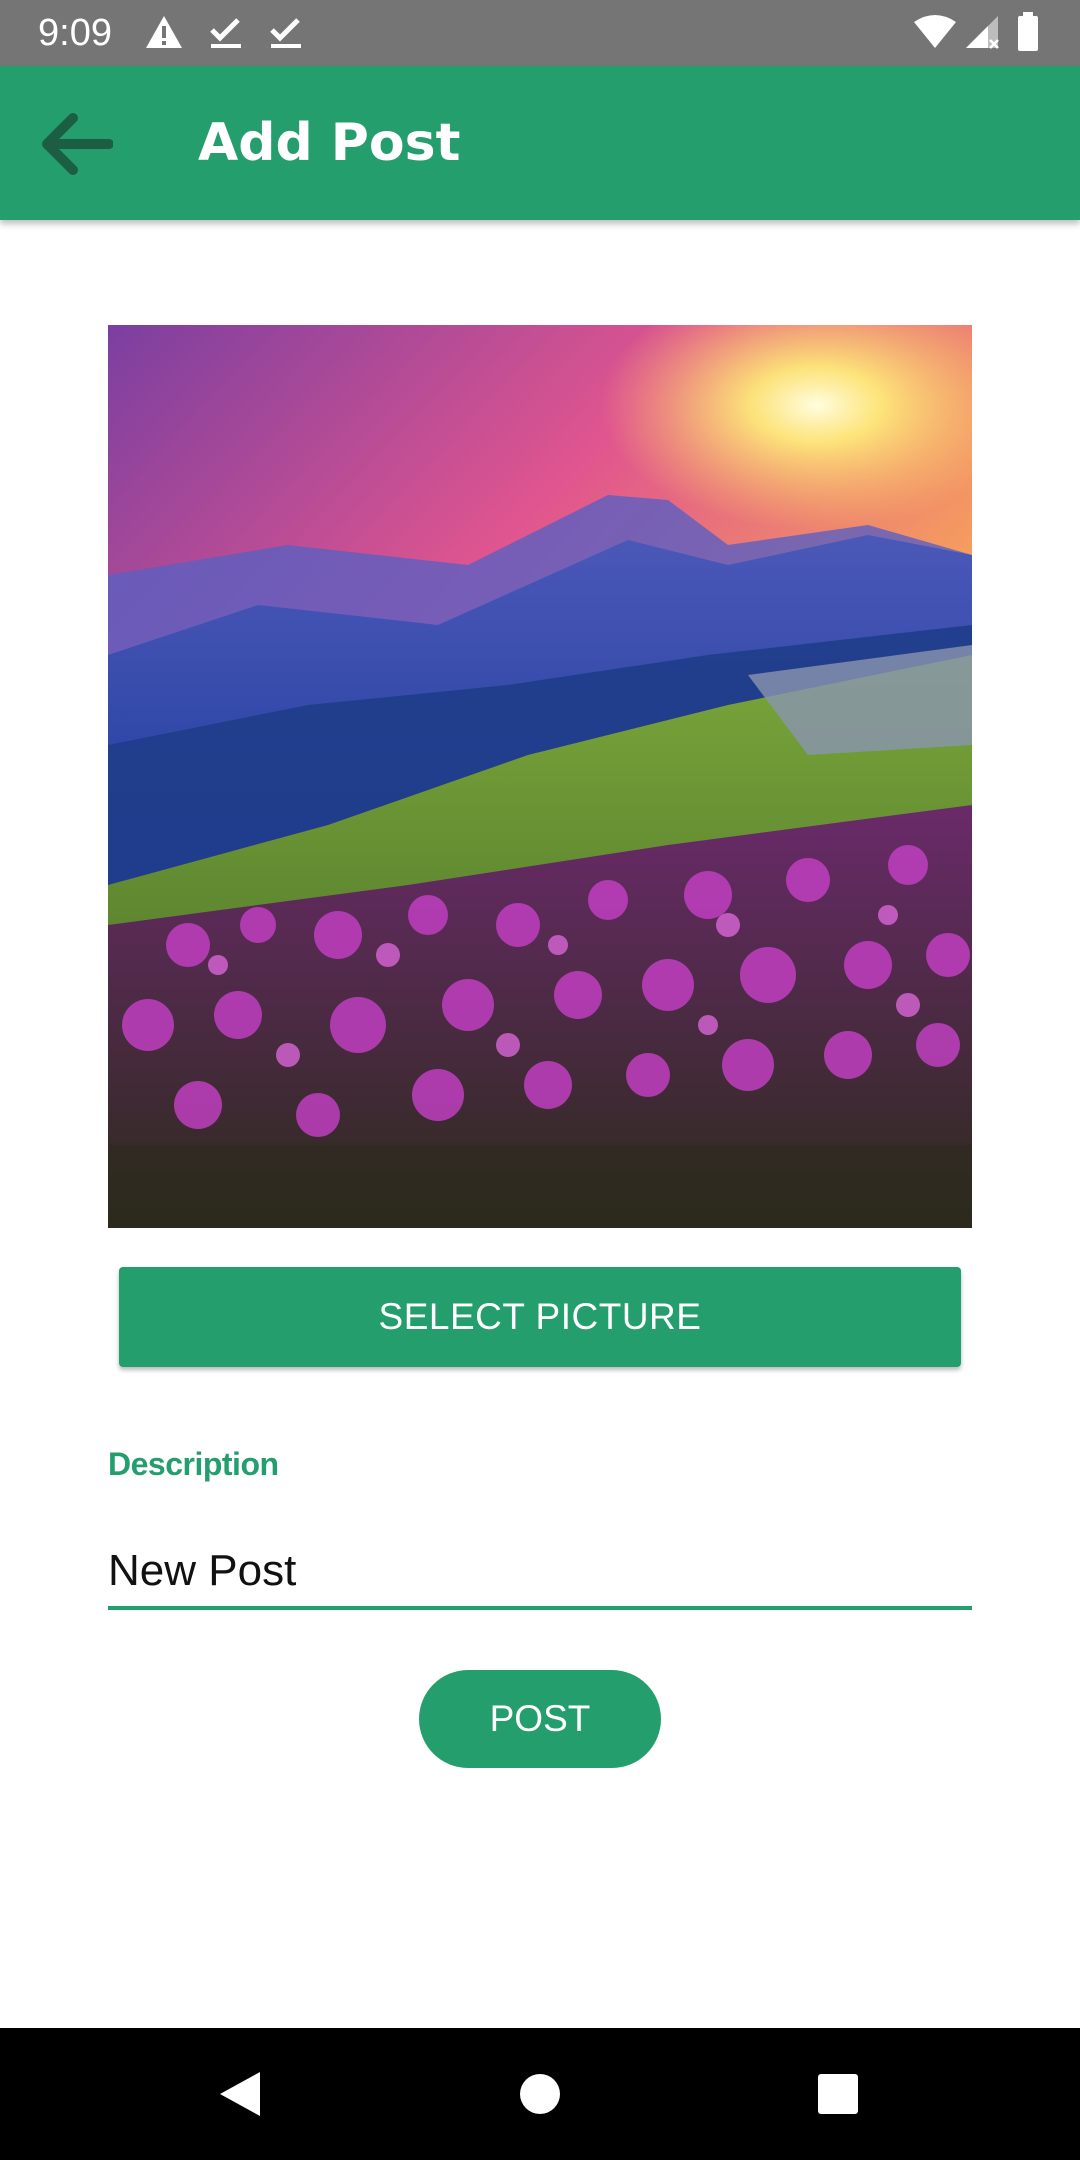  I want to click on nav-recents-button, so click(838, 2094).